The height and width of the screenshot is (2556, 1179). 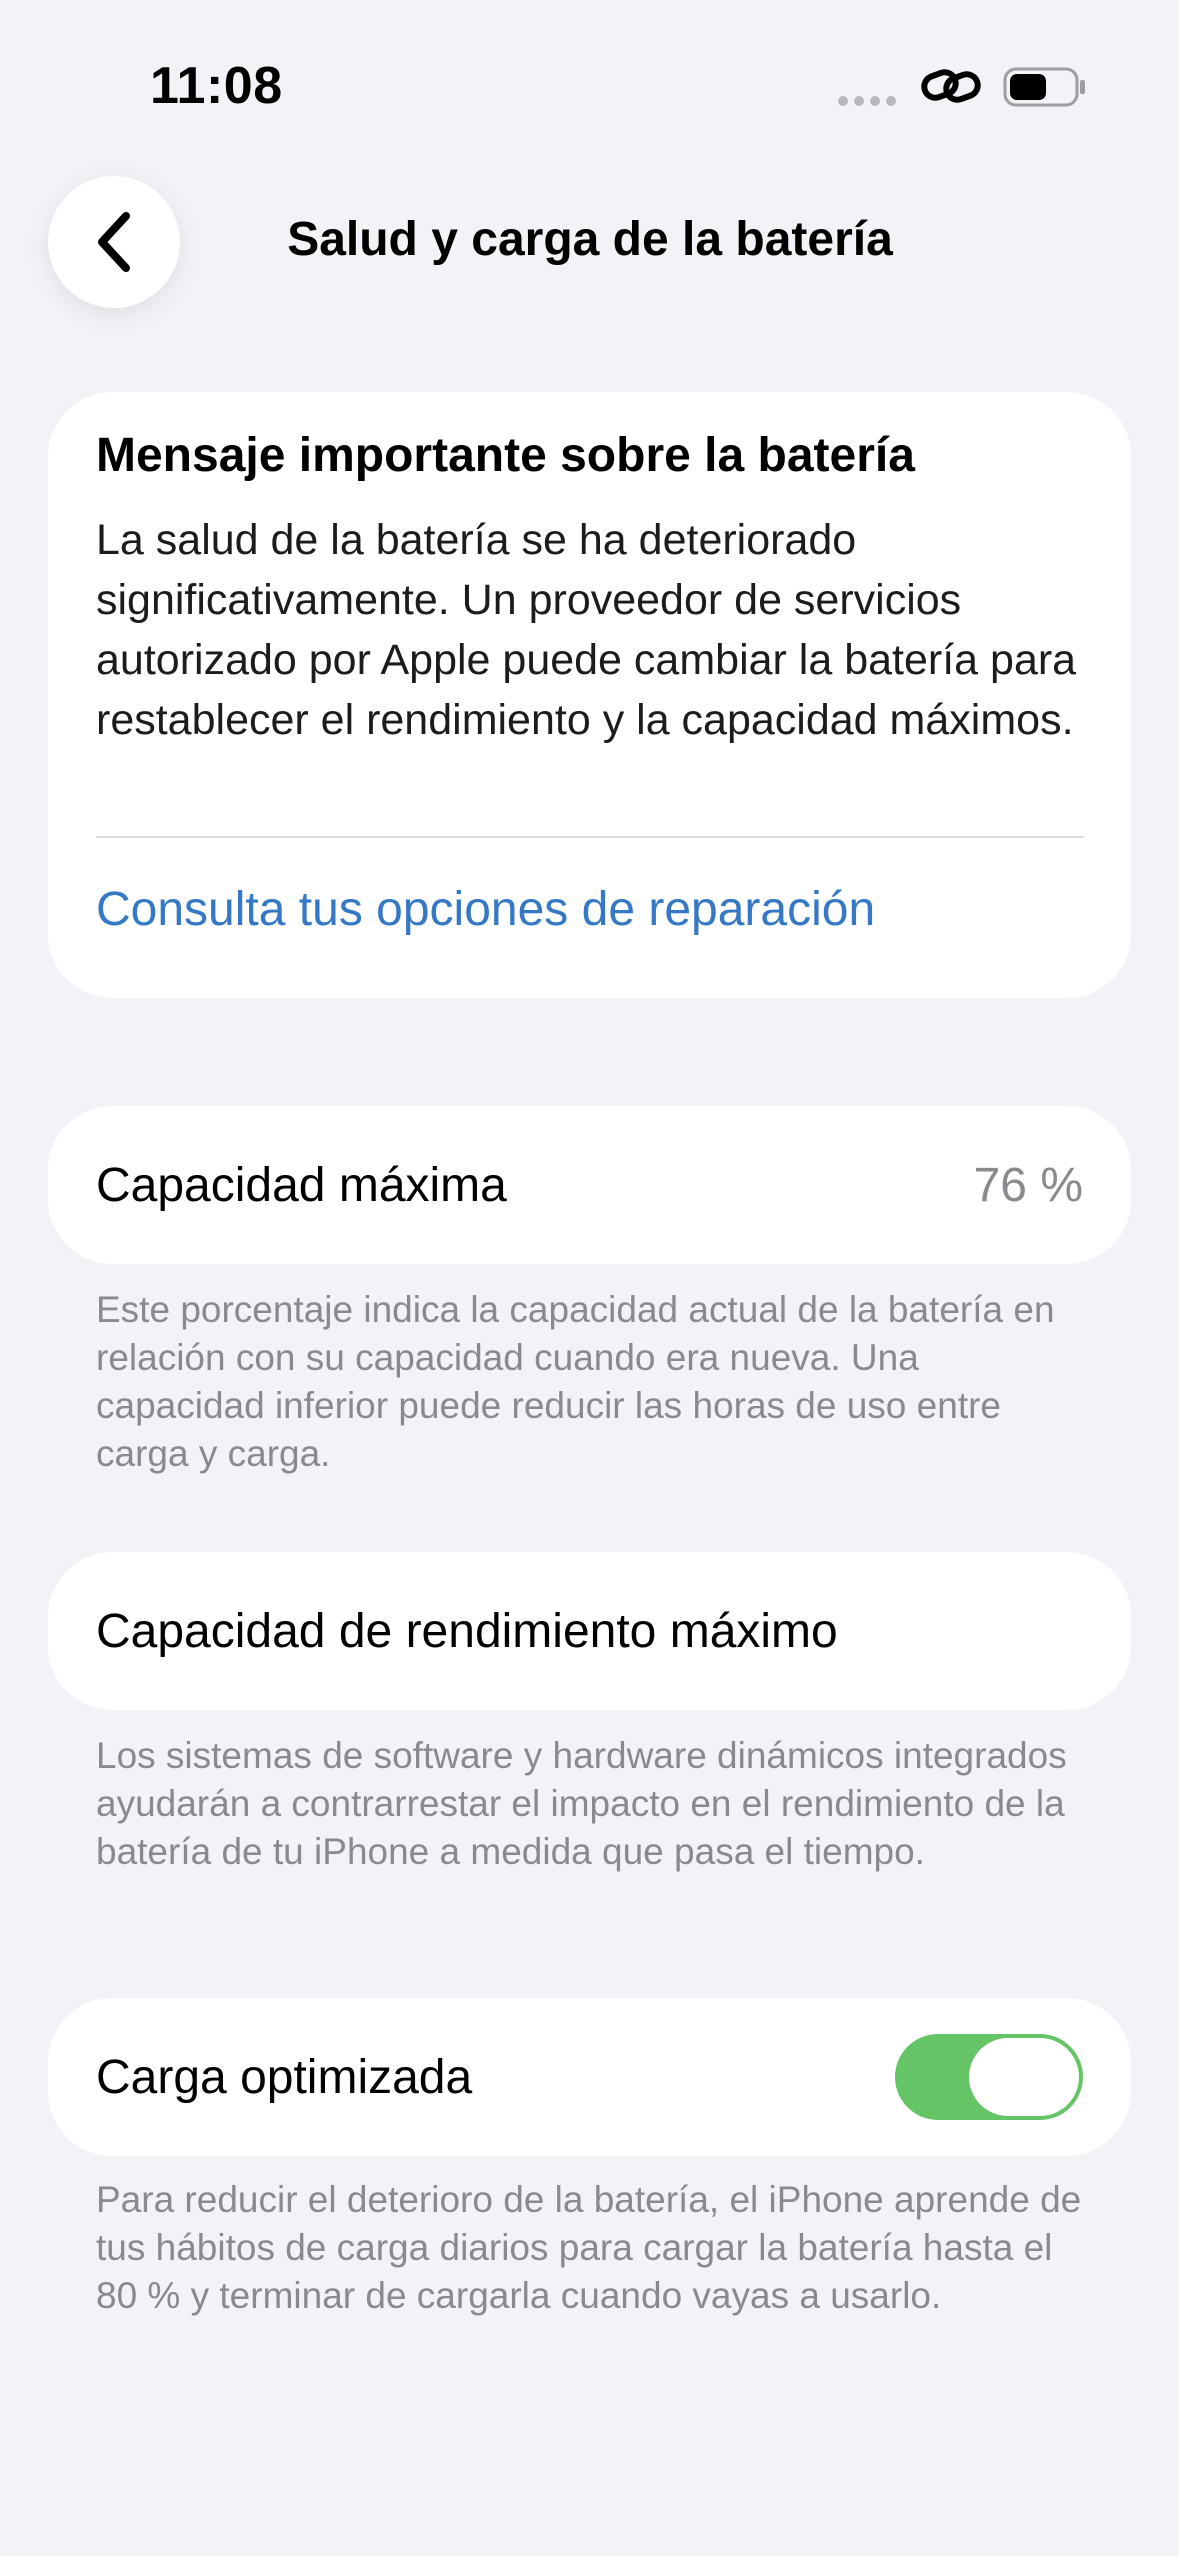 What do you see at coordinates (216, 86) in the screenshot?
I see `status-time: 11:08` at bounding box center [216, 86].